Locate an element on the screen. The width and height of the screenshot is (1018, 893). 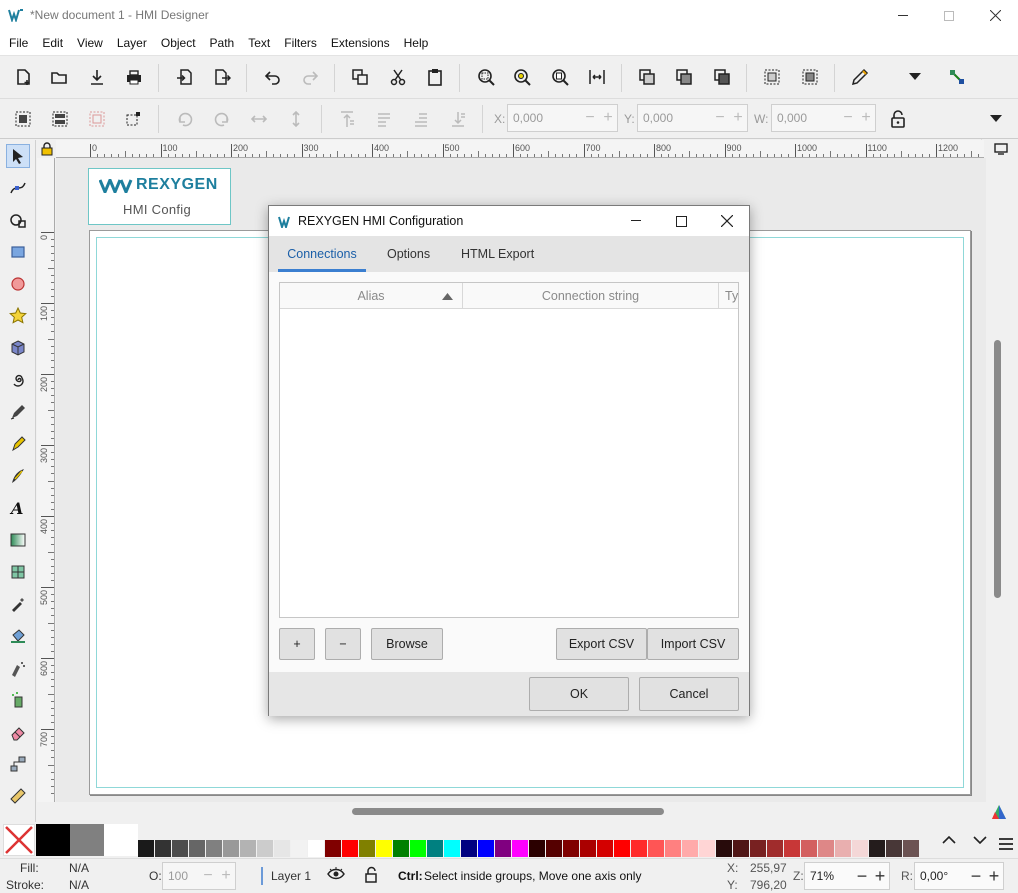
spray-tool is located at coordinates (18, 700).